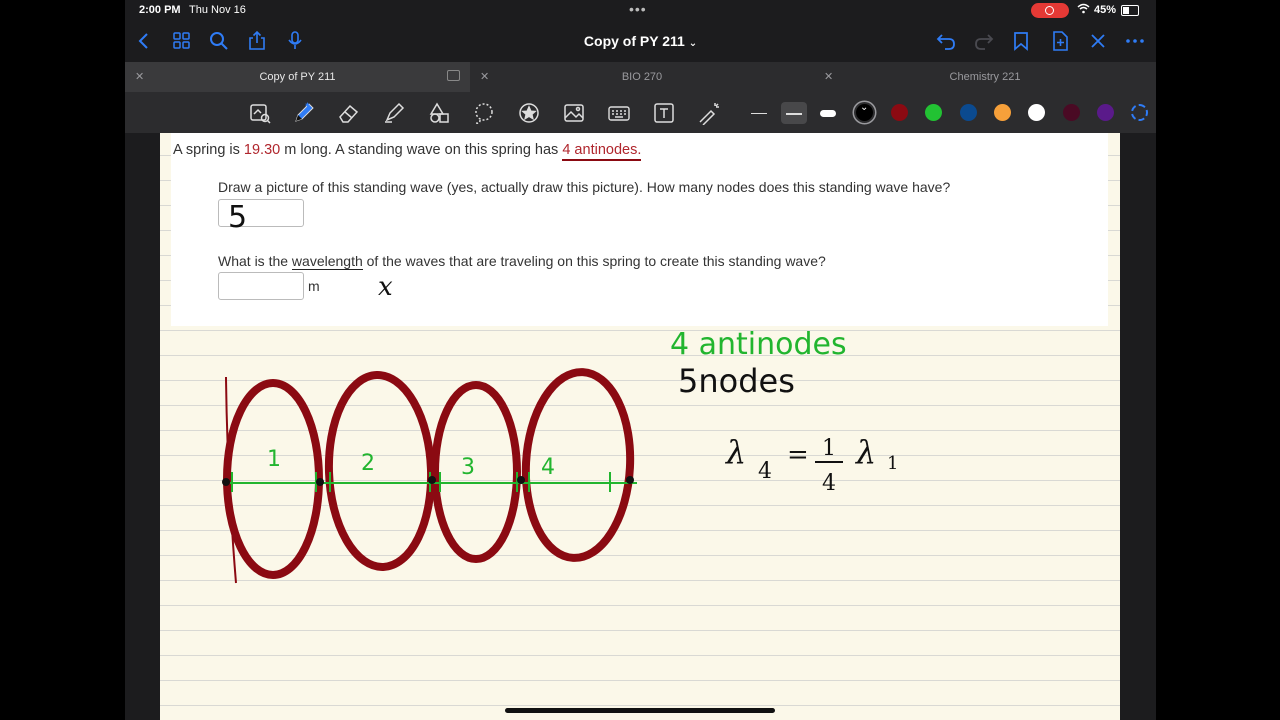 The image size is (1280, 720). Describe the element at coordinates (304, 113) in the screenshot. I see `pen-icon: ✱` at that location.